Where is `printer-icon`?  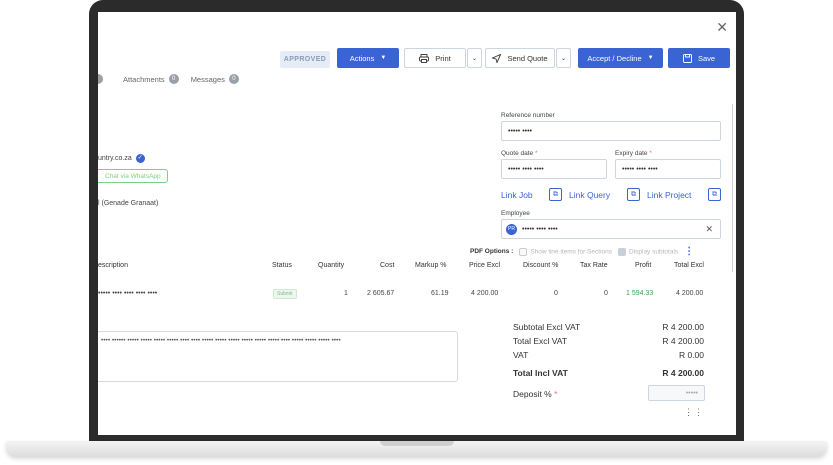 printer-icon is located at coordinates (424, 58).